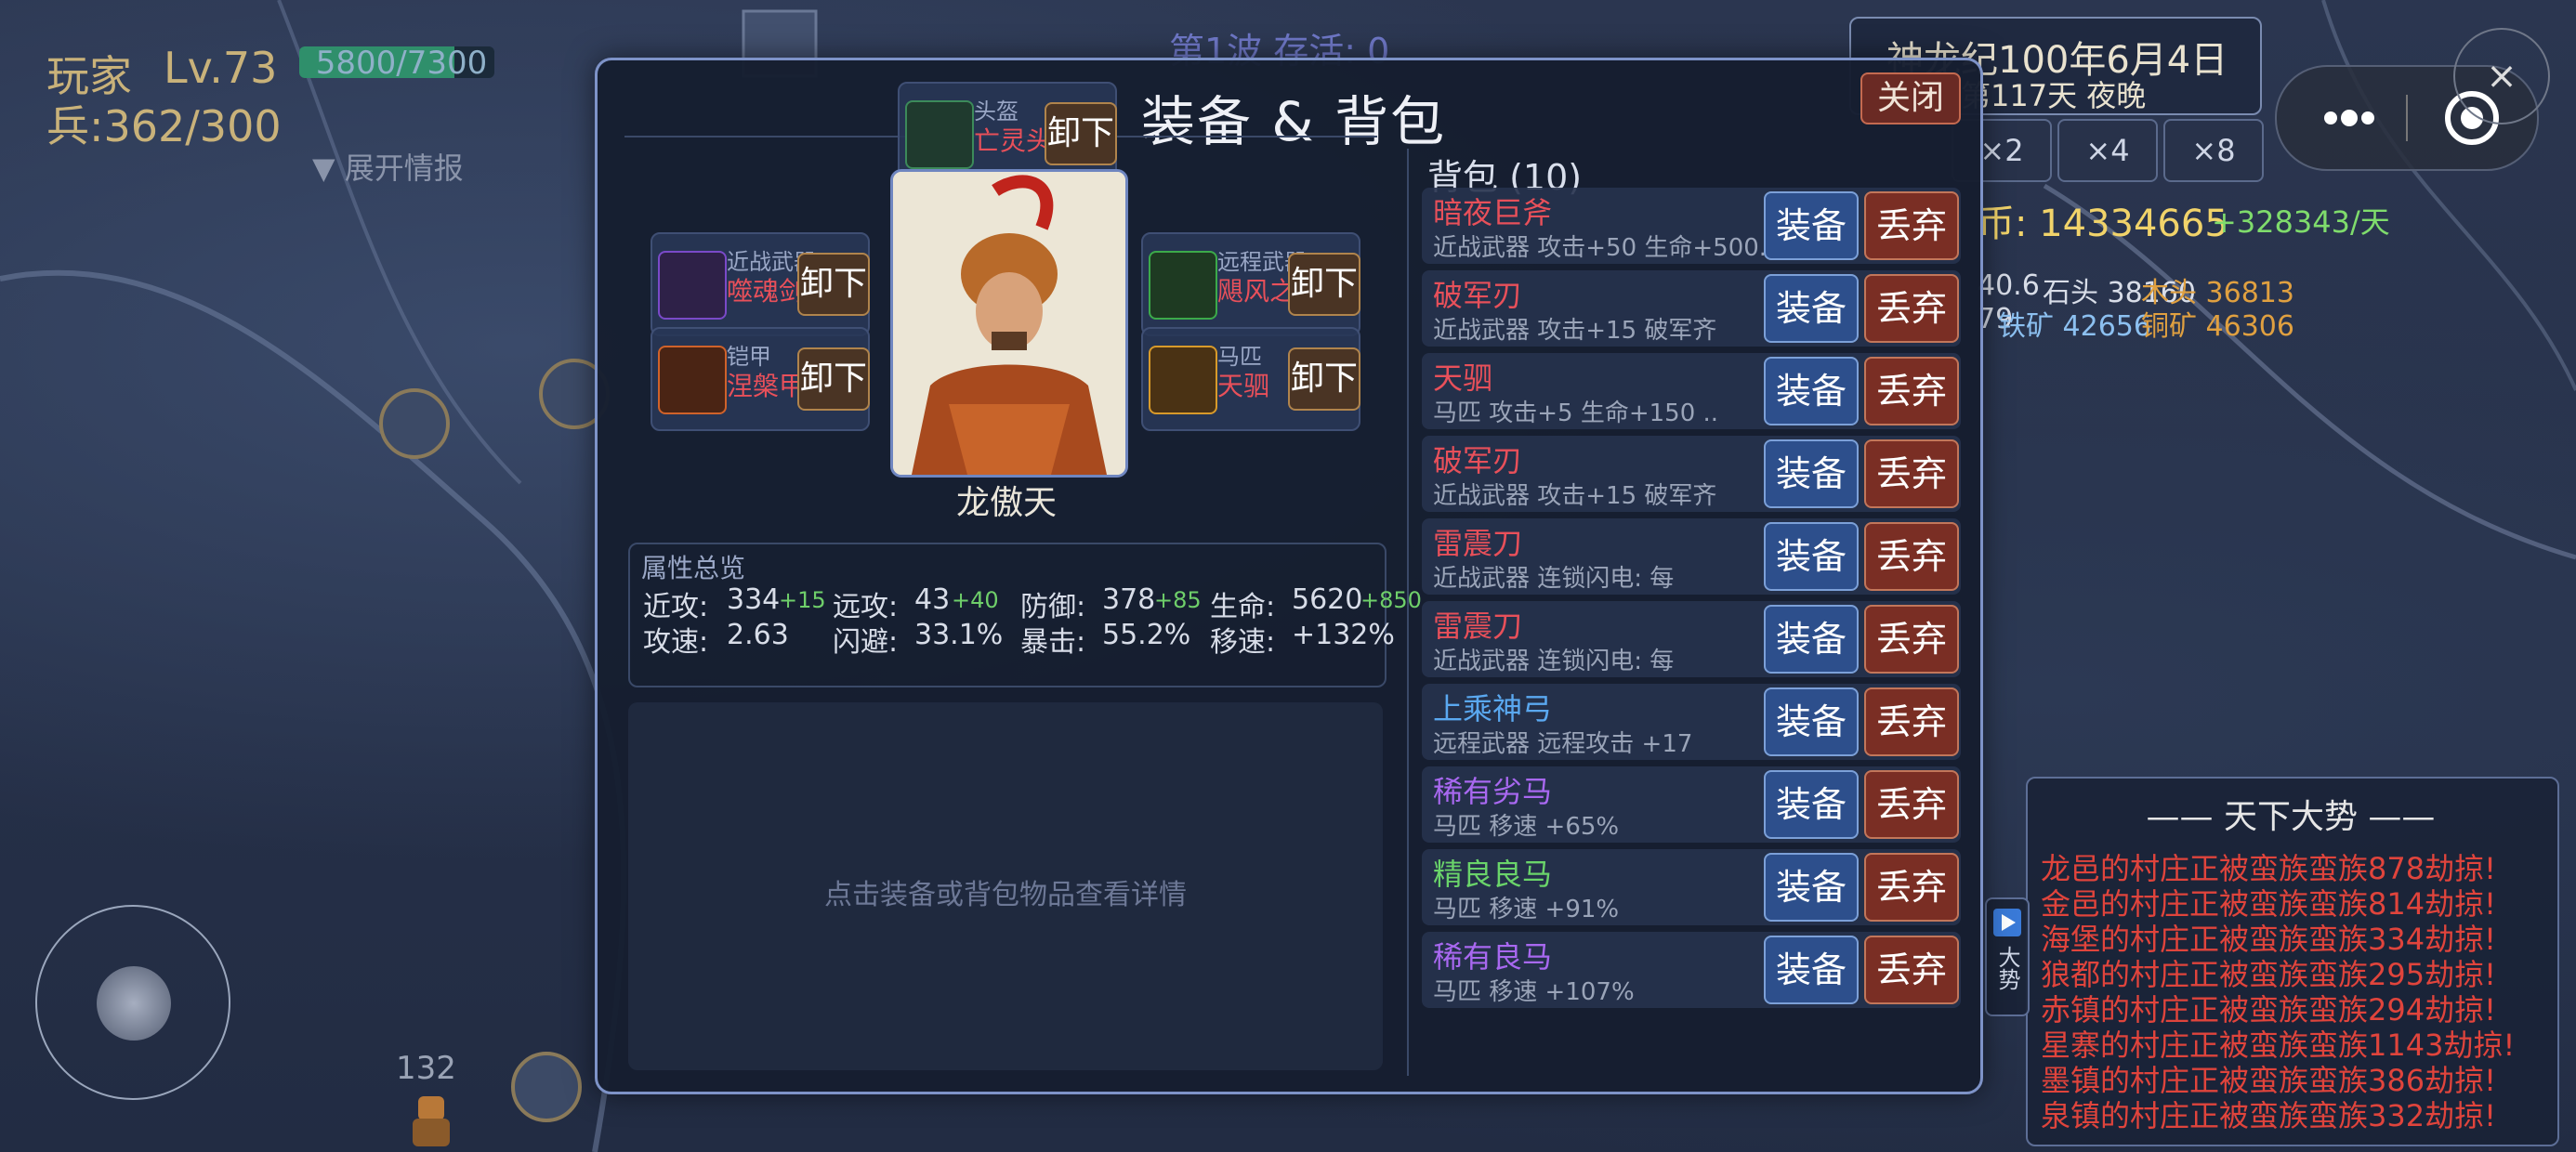 The image size is (2576, 1152). I want to click on ranged-weapon-slot: 远程武器 飓风之弓 卸下, so click(1250, 284).